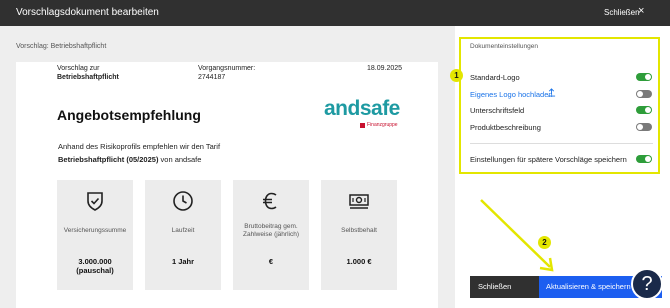 The width and height of the screenshot is (670, 308). Describe the element at coordinates (561, 143) in the screenshot. I see `settings-divider` at that location.